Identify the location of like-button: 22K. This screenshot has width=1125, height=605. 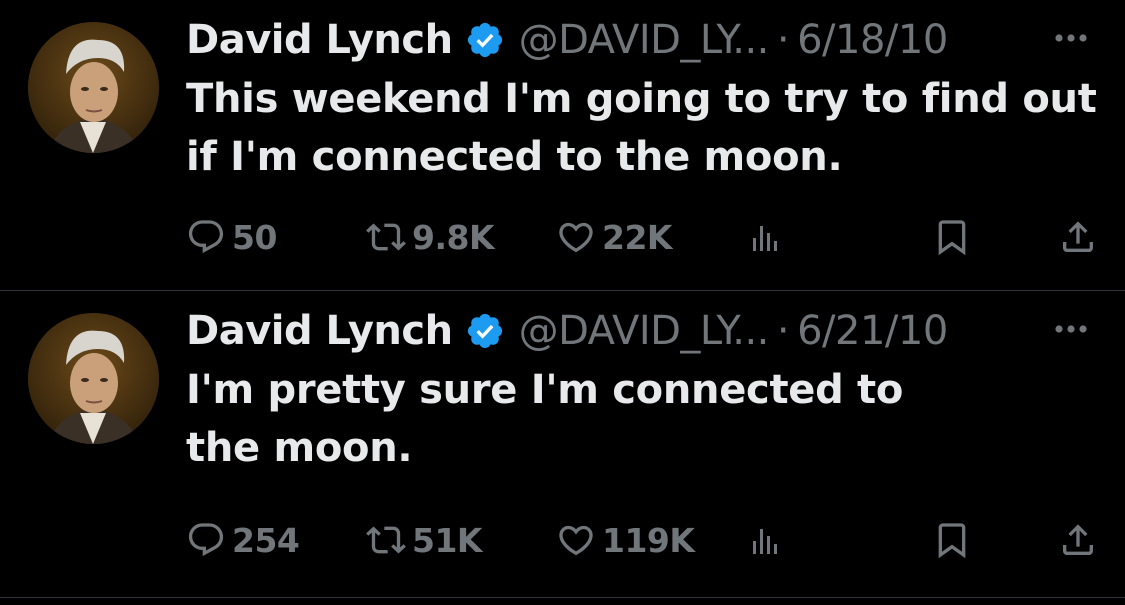
(614, 237).